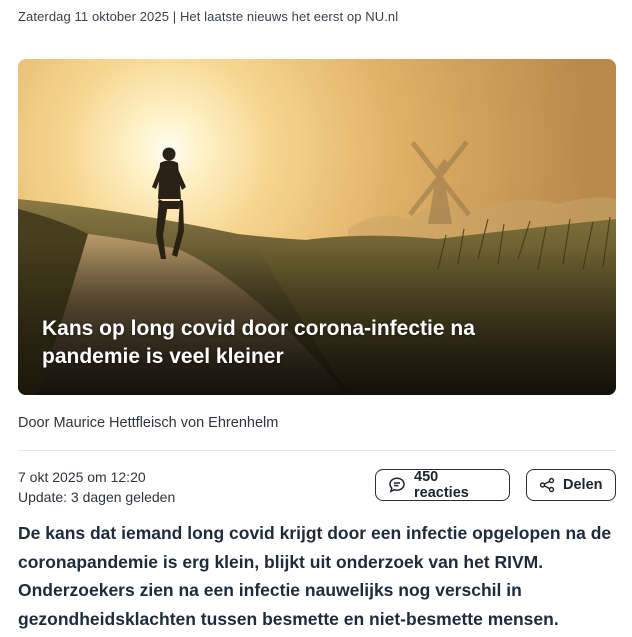 The width and height of the screenshot is (632, 637). What do you see at coordinates (547, 485) in the screenshot?
I see `share-icon` at bounding box center [547, 485].